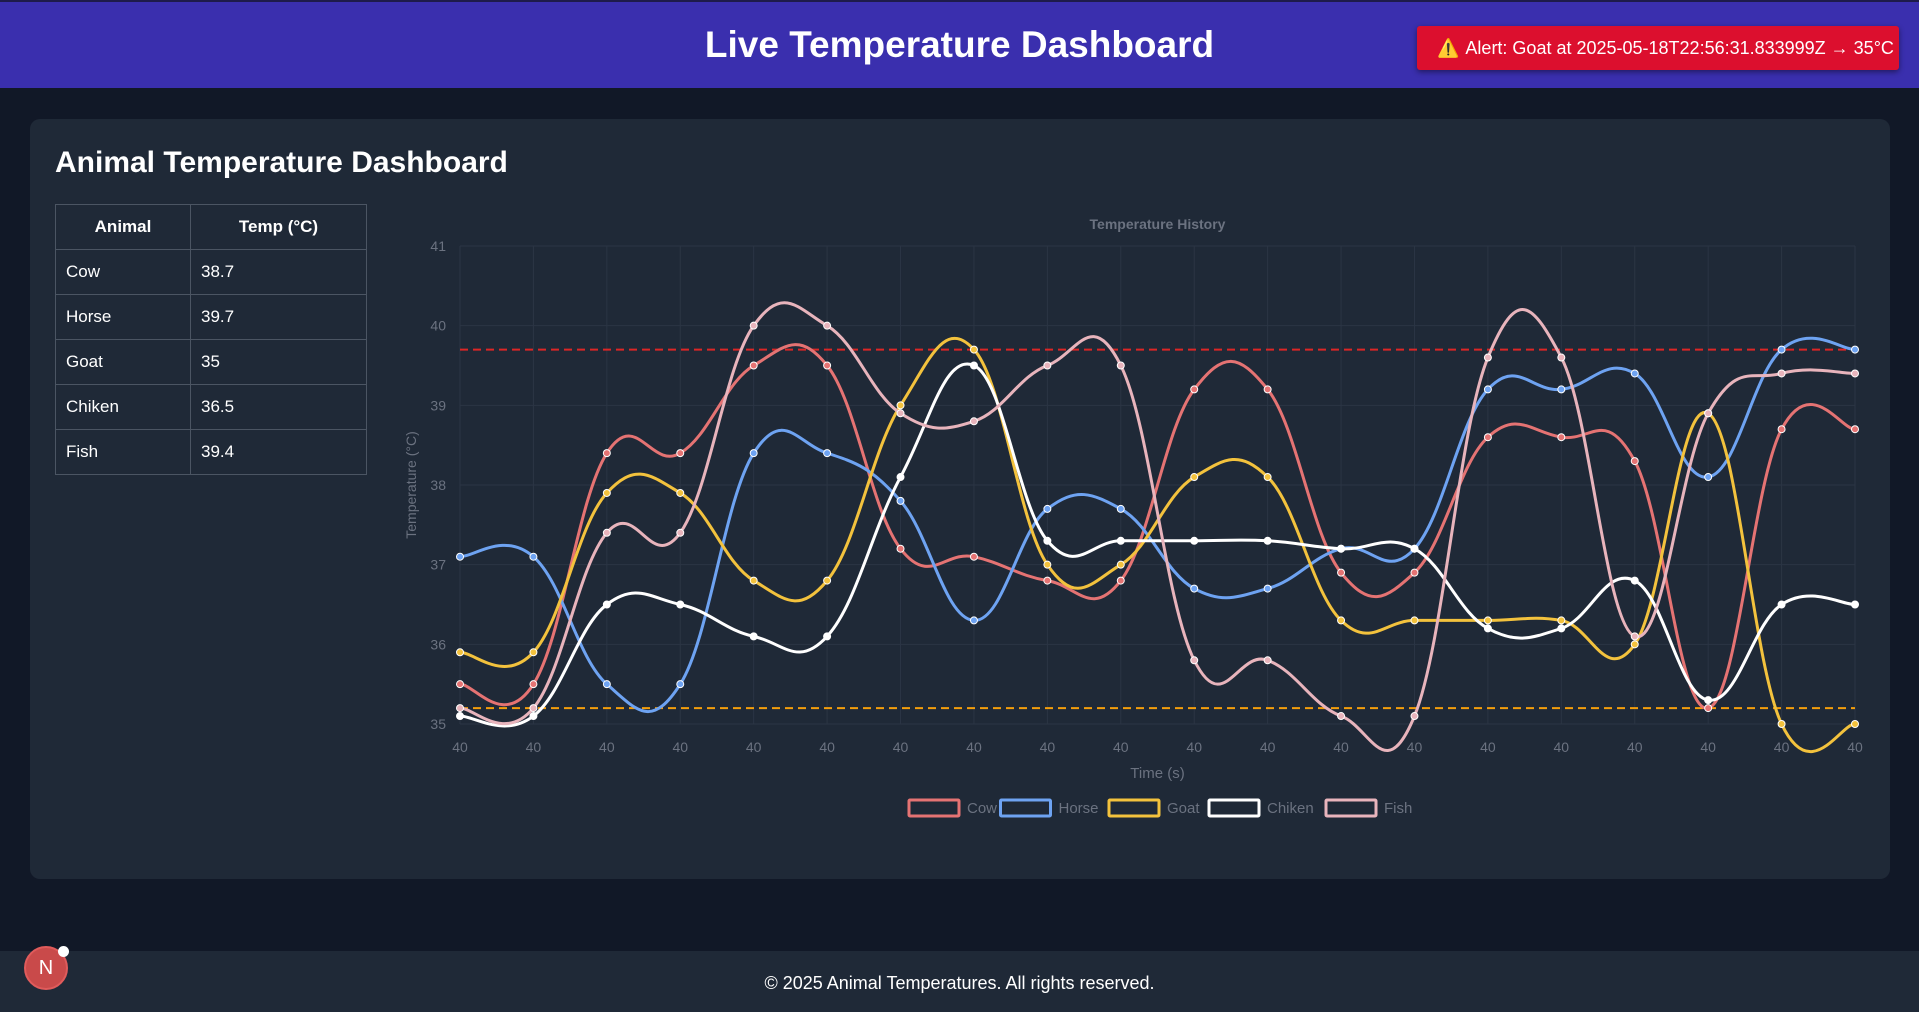  Describe the element at coordinates (1134, 808) in the screenshot. I see `legend-swatch-goat` at that location.